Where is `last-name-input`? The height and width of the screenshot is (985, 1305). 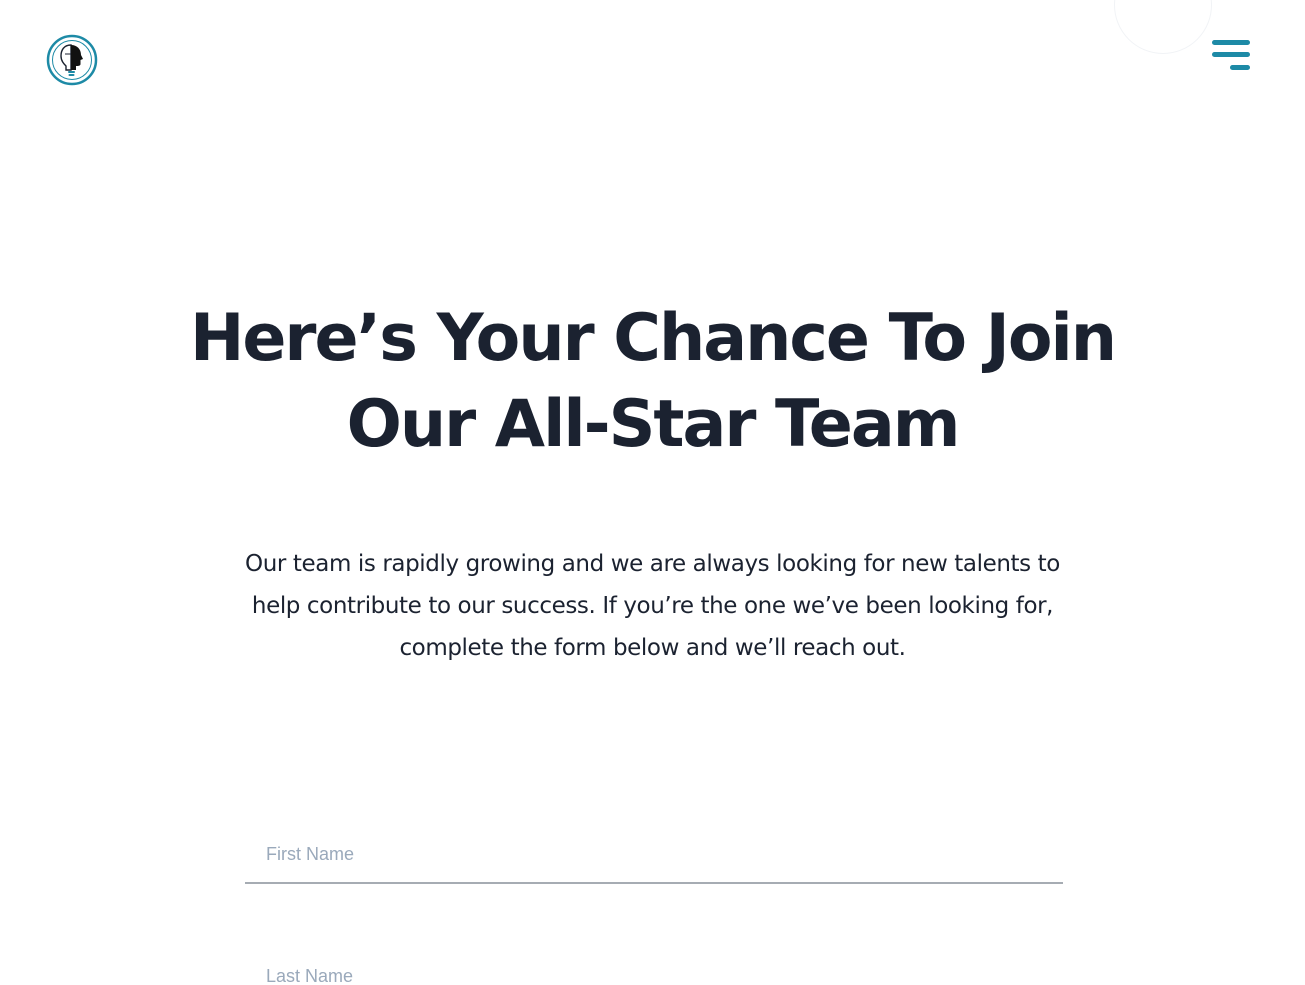 last-name-input is located at coordinates (654, 966).